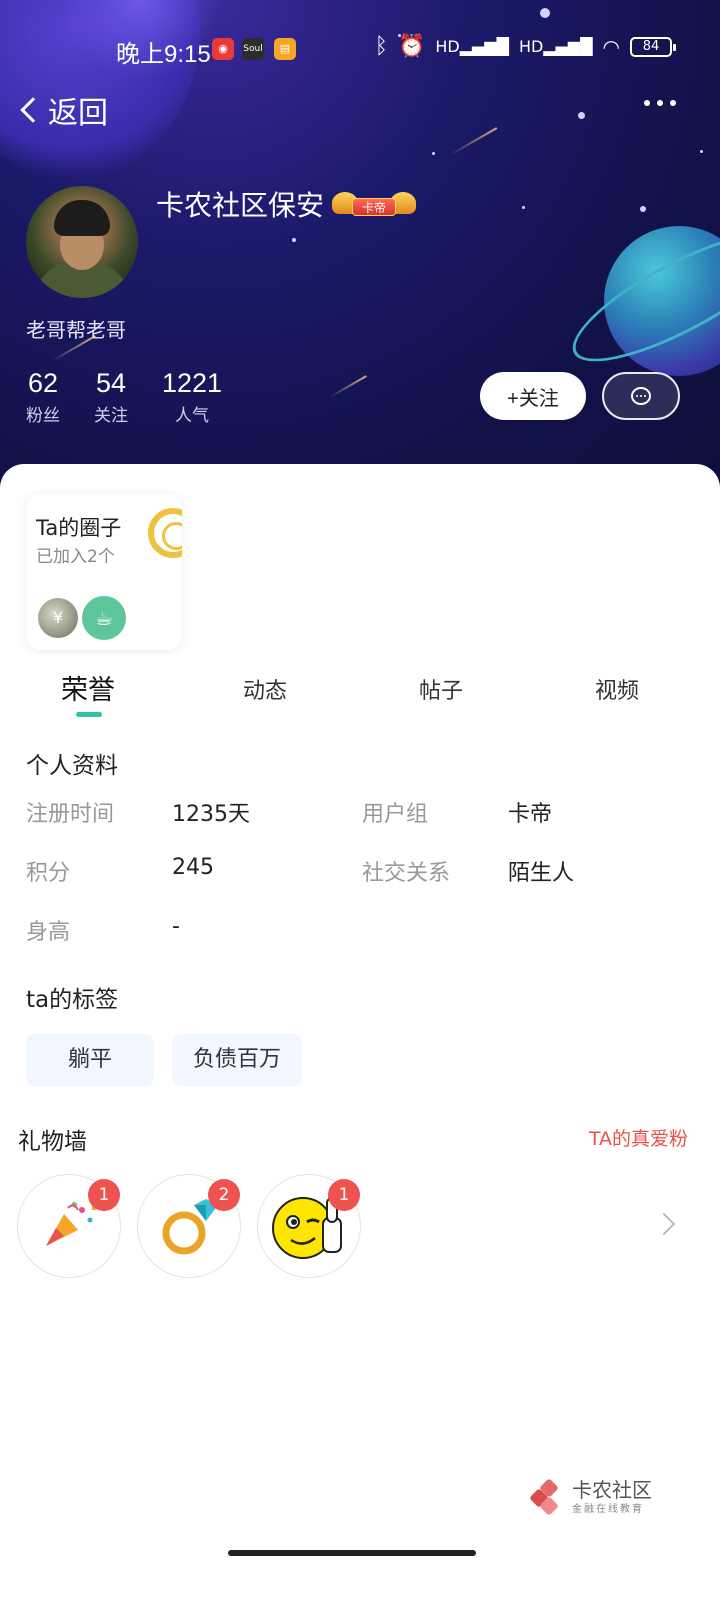 This screenshot has height=1600, width=720. I want to click on chat-bubble-icon, so click(641, 396).